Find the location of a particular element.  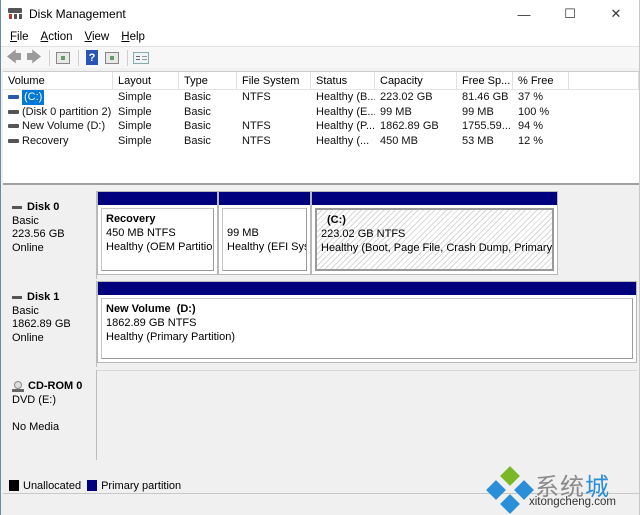

cell-type: Basic is located at coordinates (197, 97).